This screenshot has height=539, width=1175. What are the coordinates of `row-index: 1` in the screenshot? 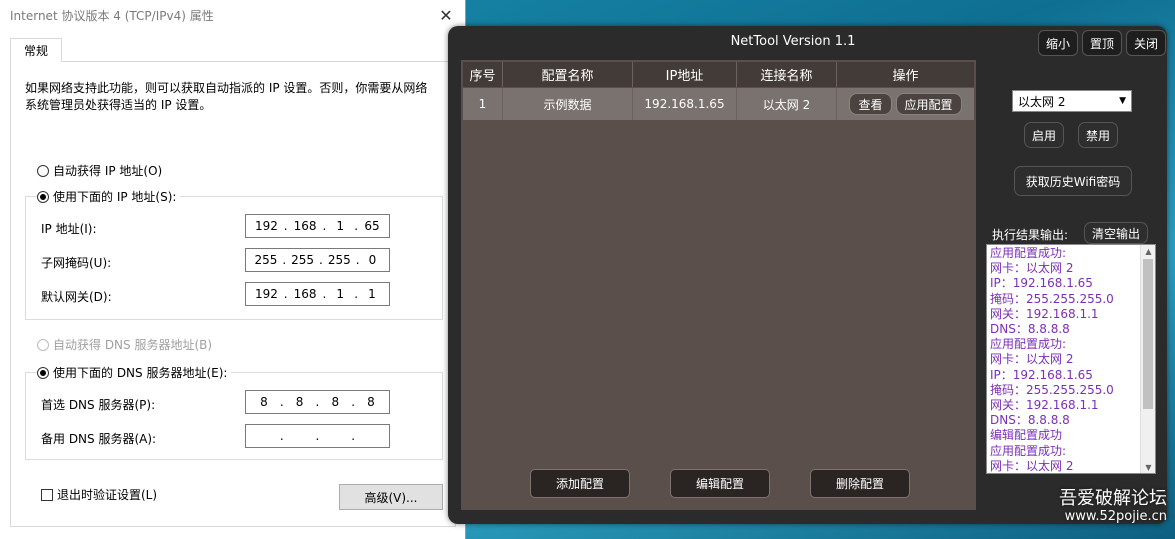 It's located at (483, 104).